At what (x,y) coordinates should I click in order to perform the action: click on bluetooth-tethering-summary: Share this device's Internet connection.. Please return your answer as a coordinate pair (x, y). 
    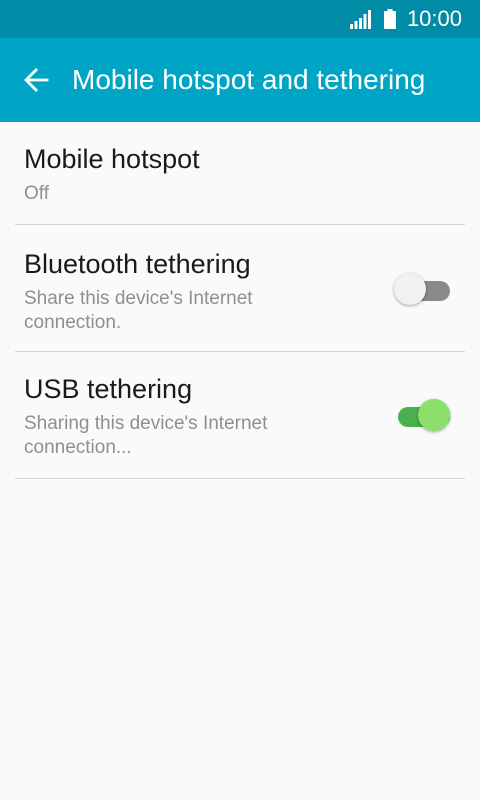
    Looking at the image, I should click on (138, 310).